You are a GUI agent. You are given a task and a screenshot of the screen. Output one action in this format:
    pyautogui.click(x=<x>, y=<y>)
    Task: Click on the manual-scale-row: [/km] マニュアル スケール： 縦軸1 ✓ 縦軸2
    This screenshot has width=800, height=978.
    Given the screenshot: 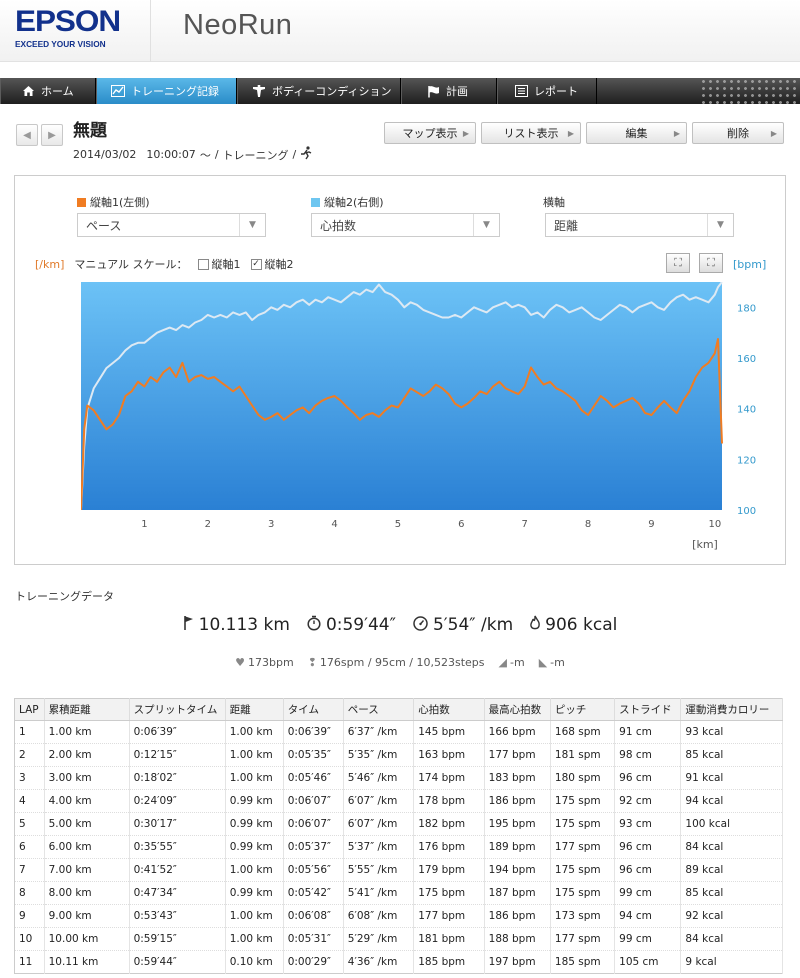 What is the action you would take?
    pyautogui.click(x=164, y=264)
    